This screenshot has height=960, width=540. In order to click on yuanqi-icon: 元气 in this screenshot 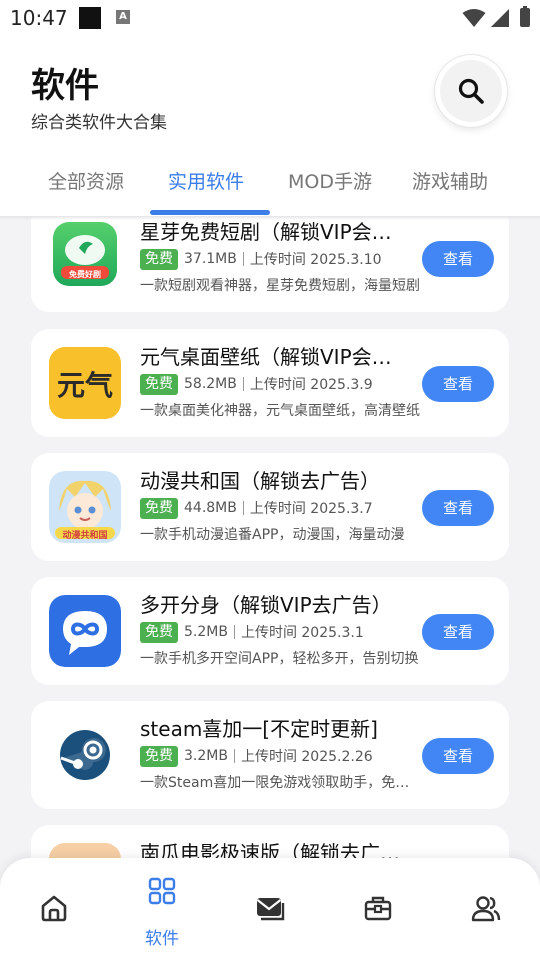, I will do `click(85, 383)`.